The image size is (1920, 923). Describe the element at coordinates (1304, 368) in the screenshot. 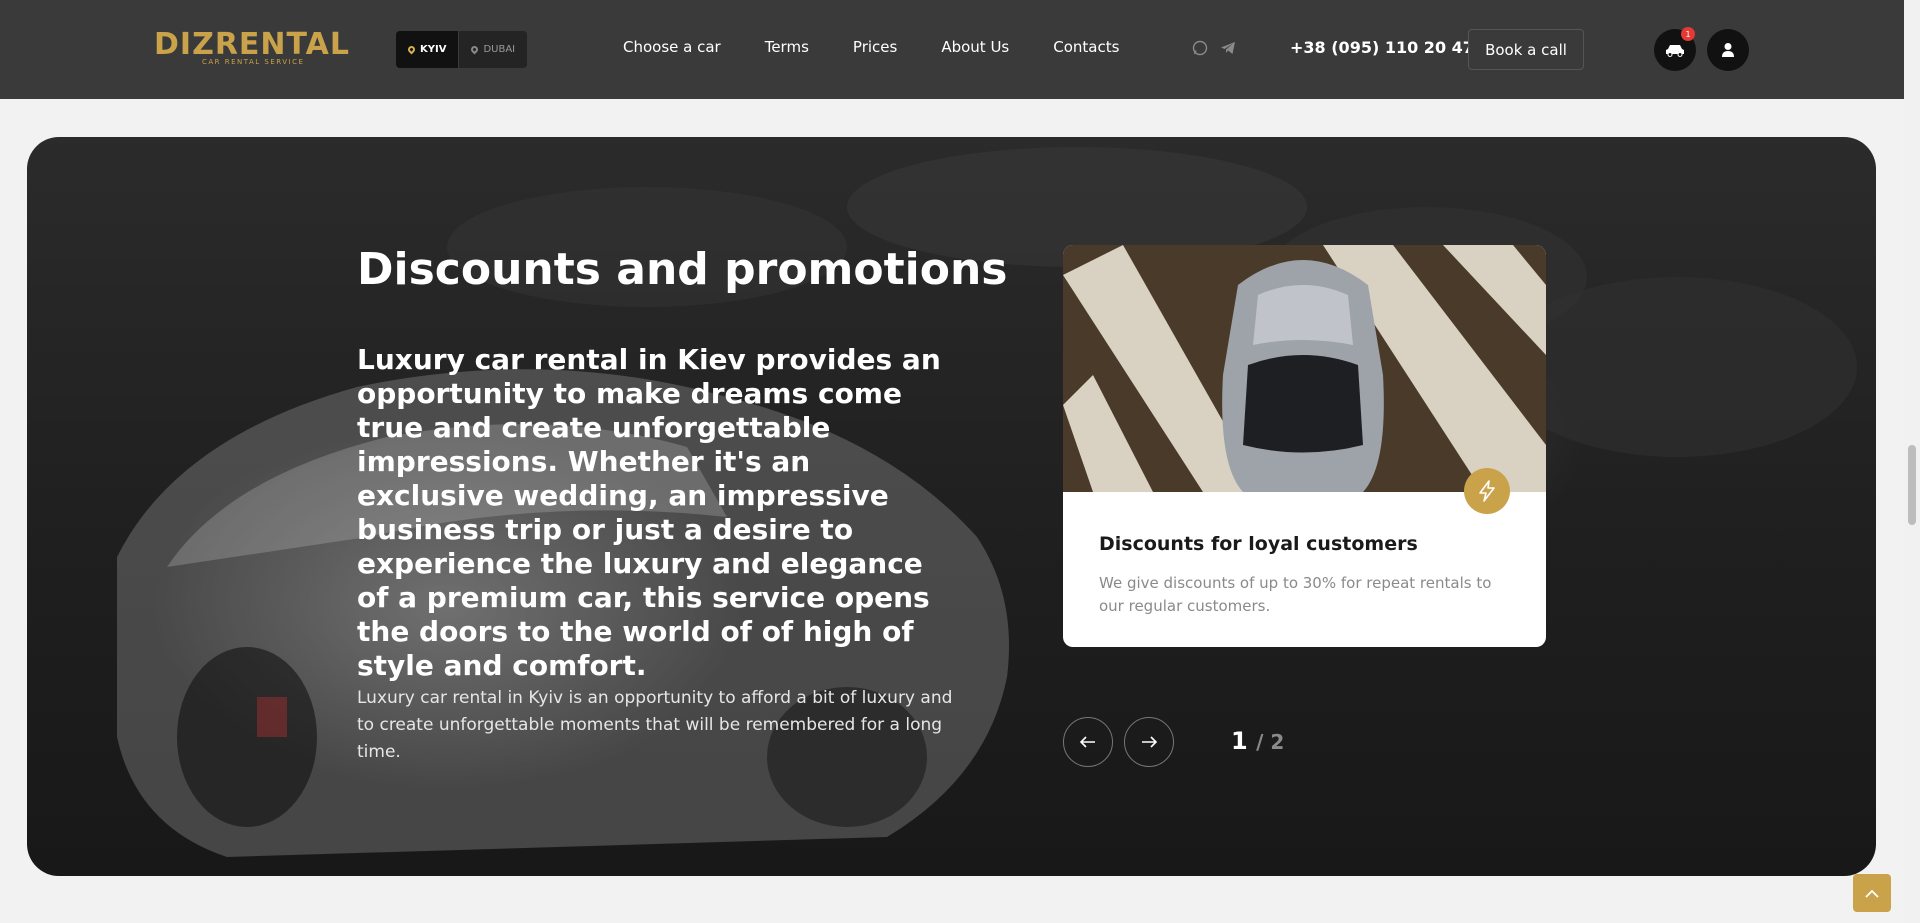

I see `card-car-image` at that location.